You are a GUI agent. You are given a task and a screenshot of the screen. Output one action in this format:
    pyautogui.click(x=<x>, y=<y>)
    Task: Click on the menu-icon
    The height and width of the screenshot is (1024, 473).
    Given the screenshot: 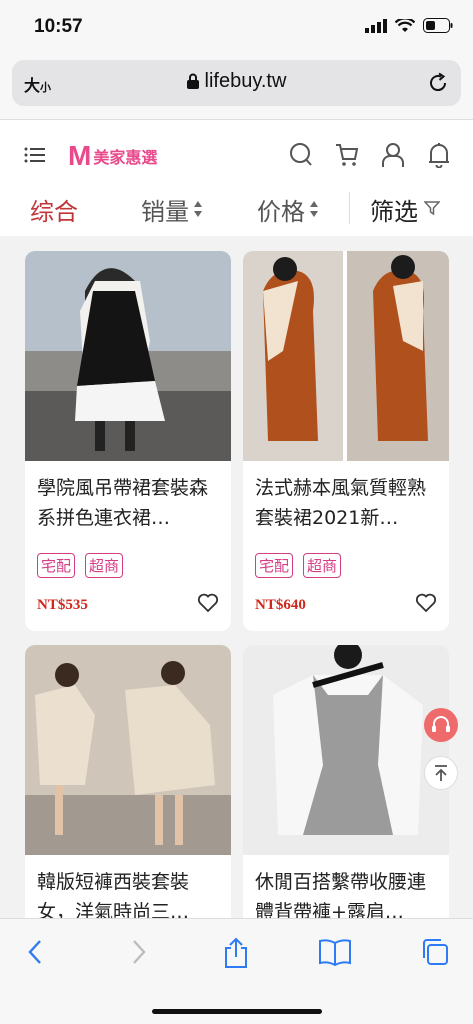 What is the action you would take?
    pyautogui.click(x=35, y=155)
    